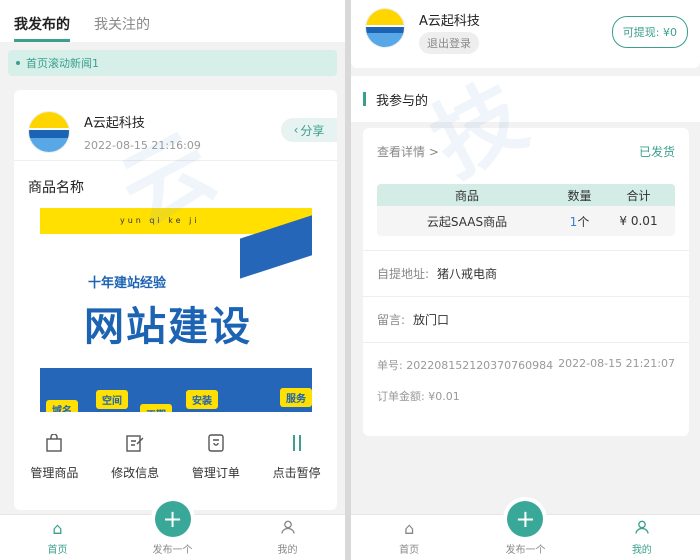 The height and width of the screenshot is (560, 700). I want to click on table-header: 商品 数量 合计, so click(526, 195).